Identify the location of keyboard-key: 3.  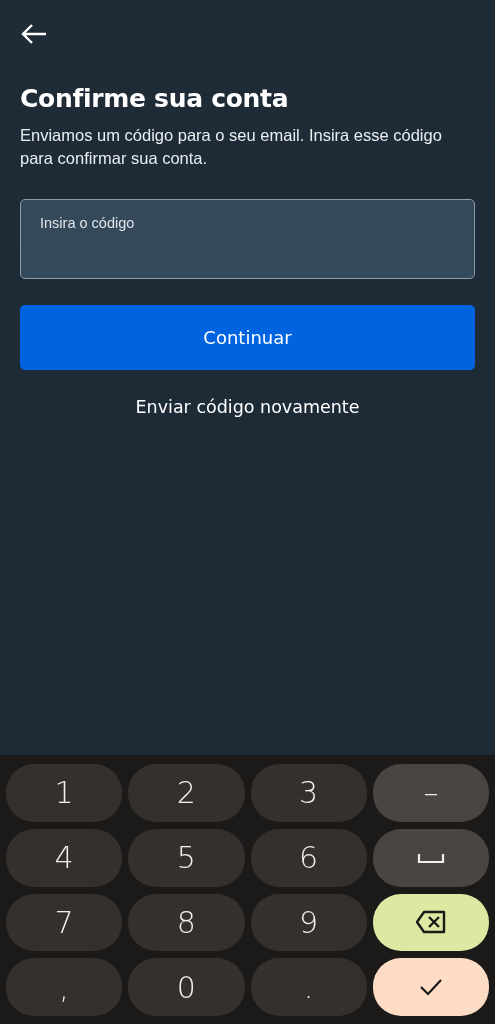
(308, 793).